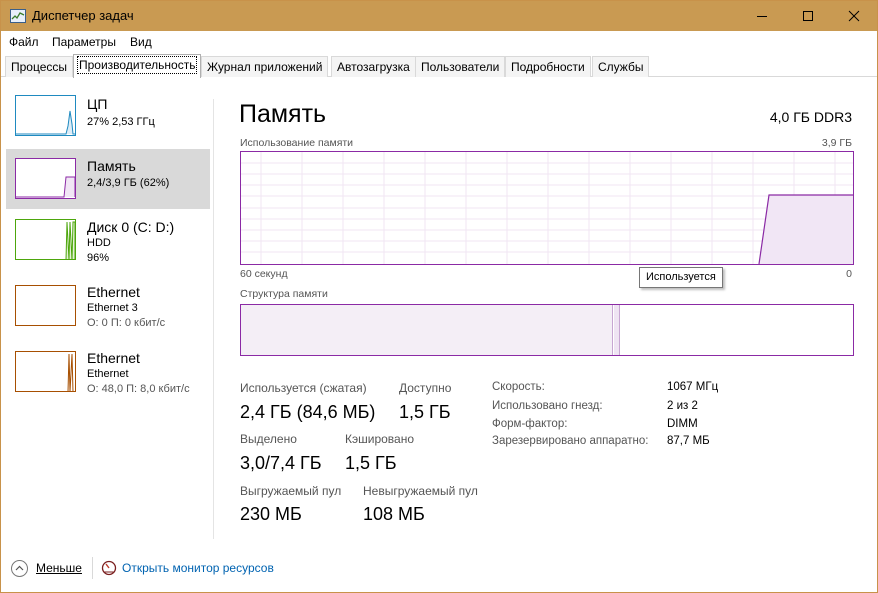 This screenshot has height=593, width=878. I want to click on menu-view: Вид, so click(141, 42).